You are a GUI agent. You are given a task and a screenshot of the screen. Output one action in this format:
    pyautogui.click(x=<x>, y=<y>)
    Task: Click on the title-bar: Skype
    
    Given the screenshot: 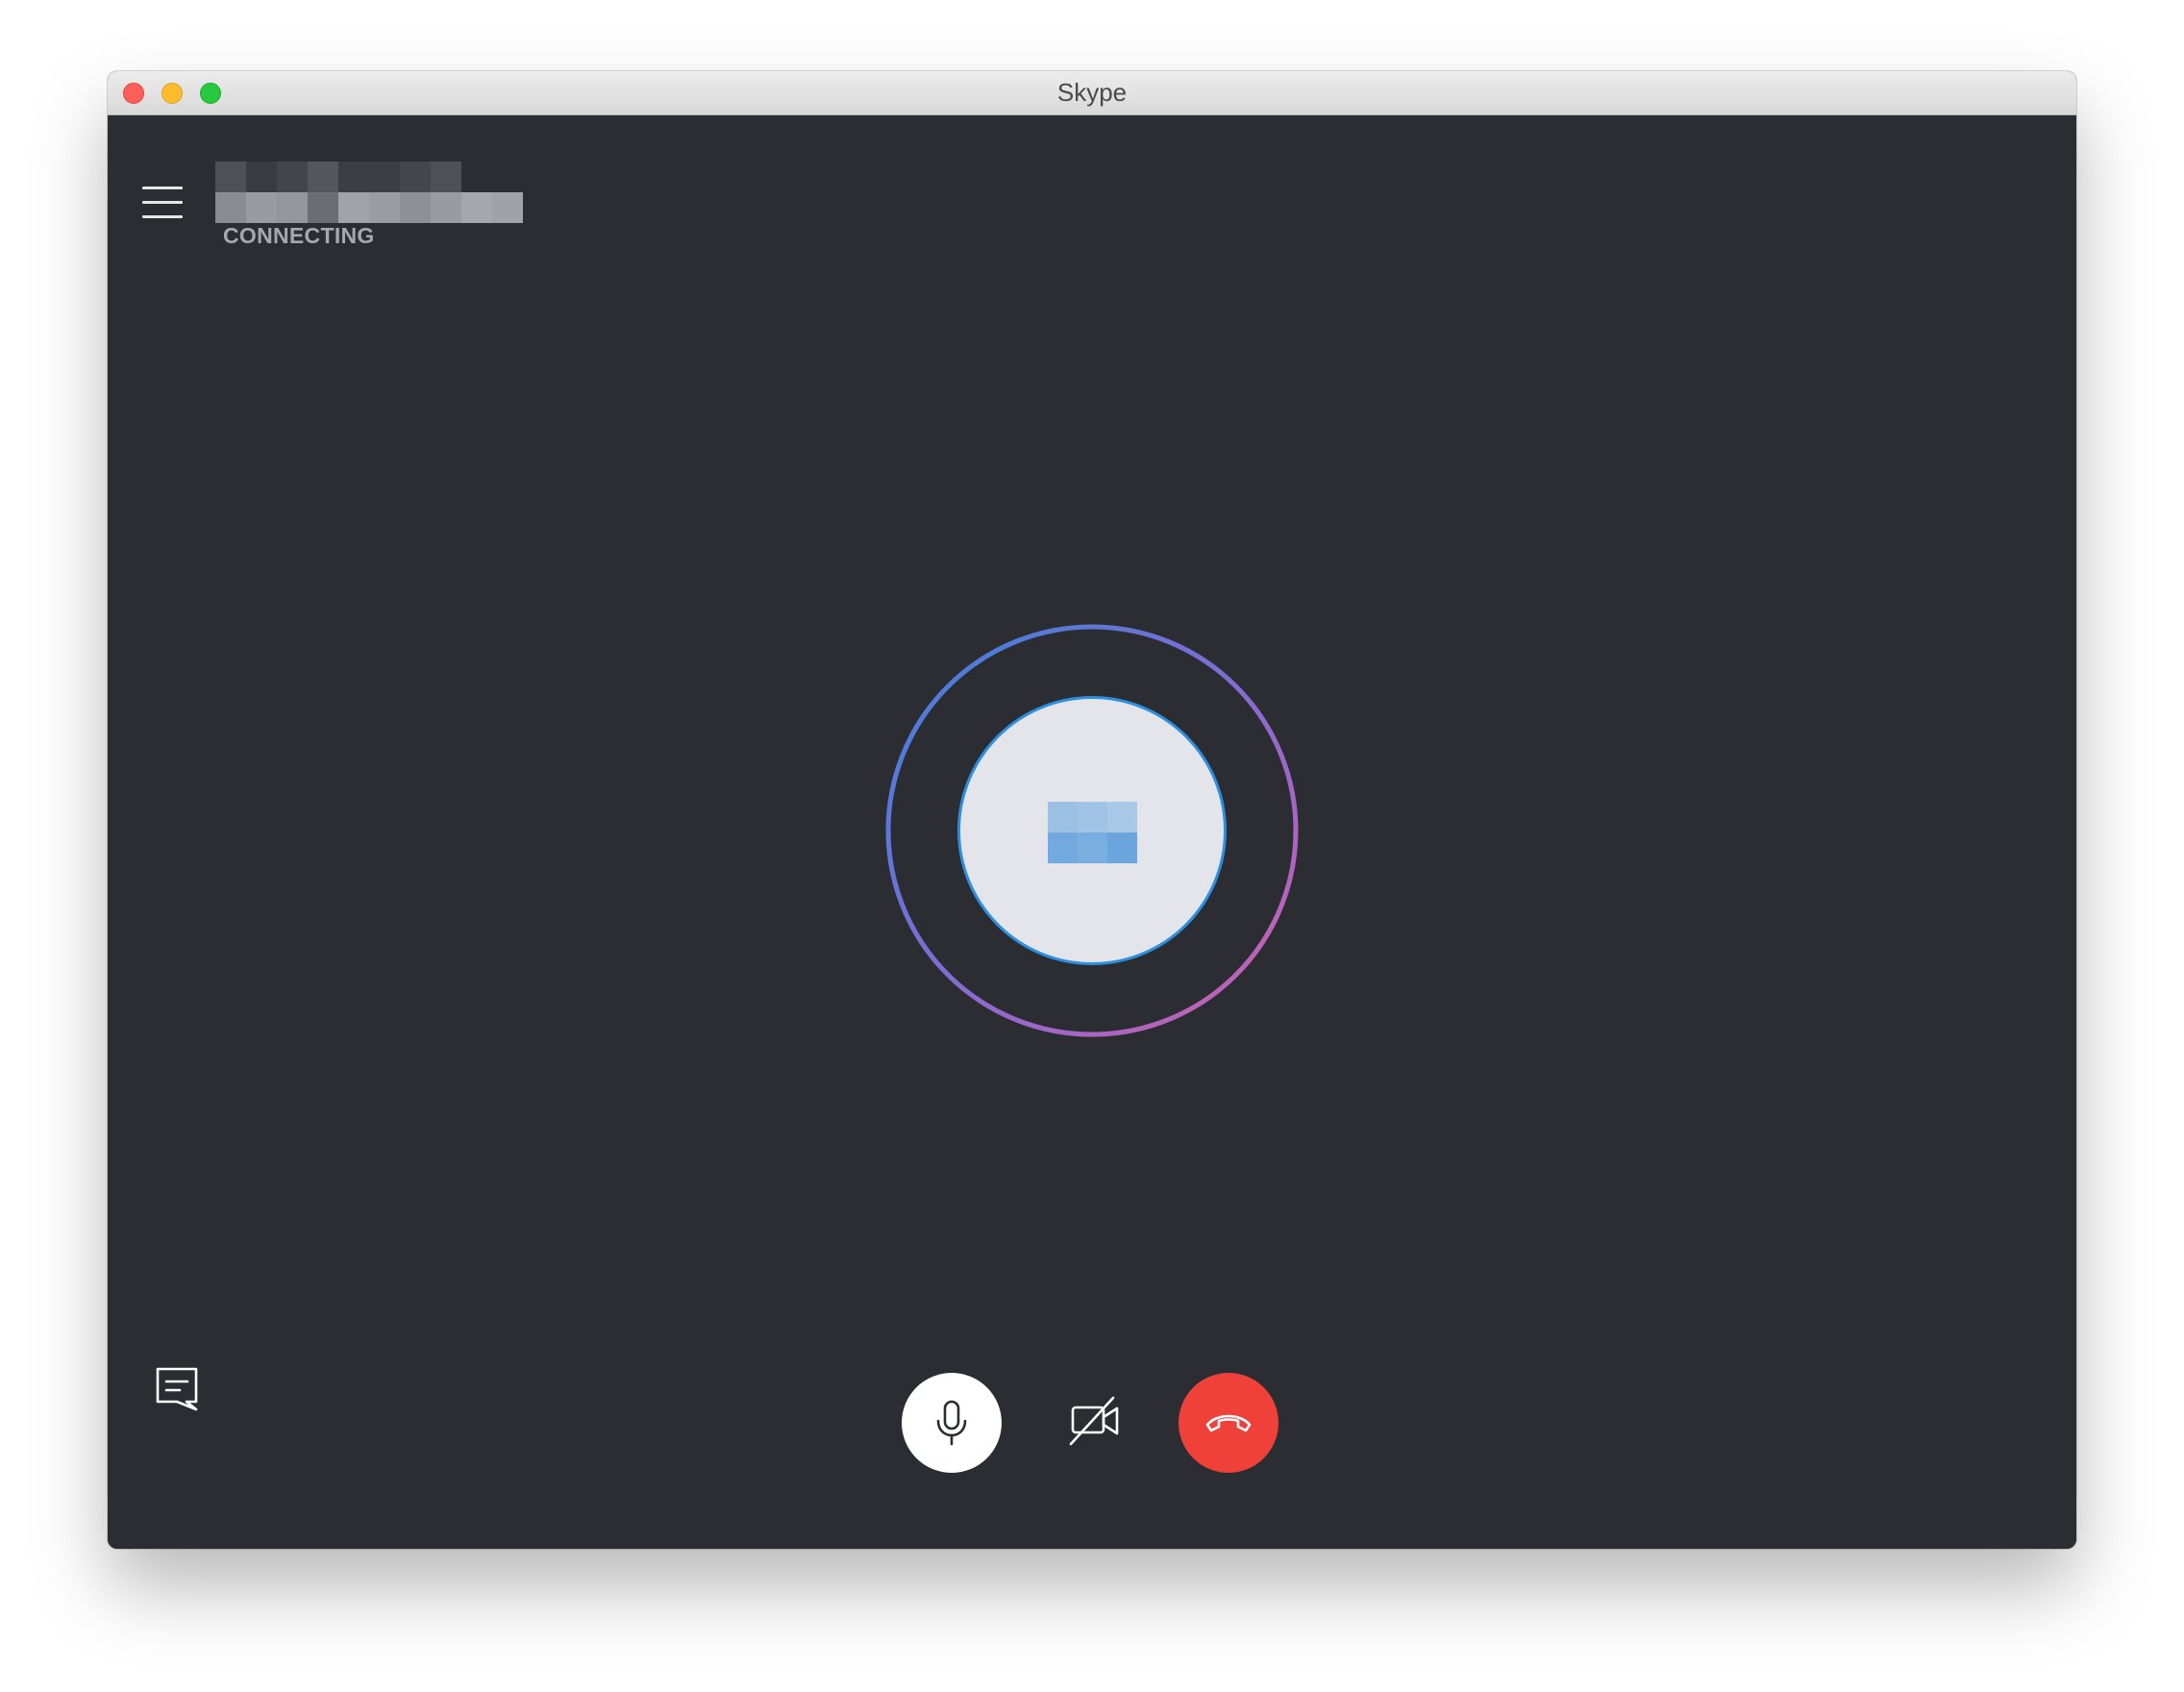 What is the action you would take?
    pyautogui.click(x=1092, y=93)
    